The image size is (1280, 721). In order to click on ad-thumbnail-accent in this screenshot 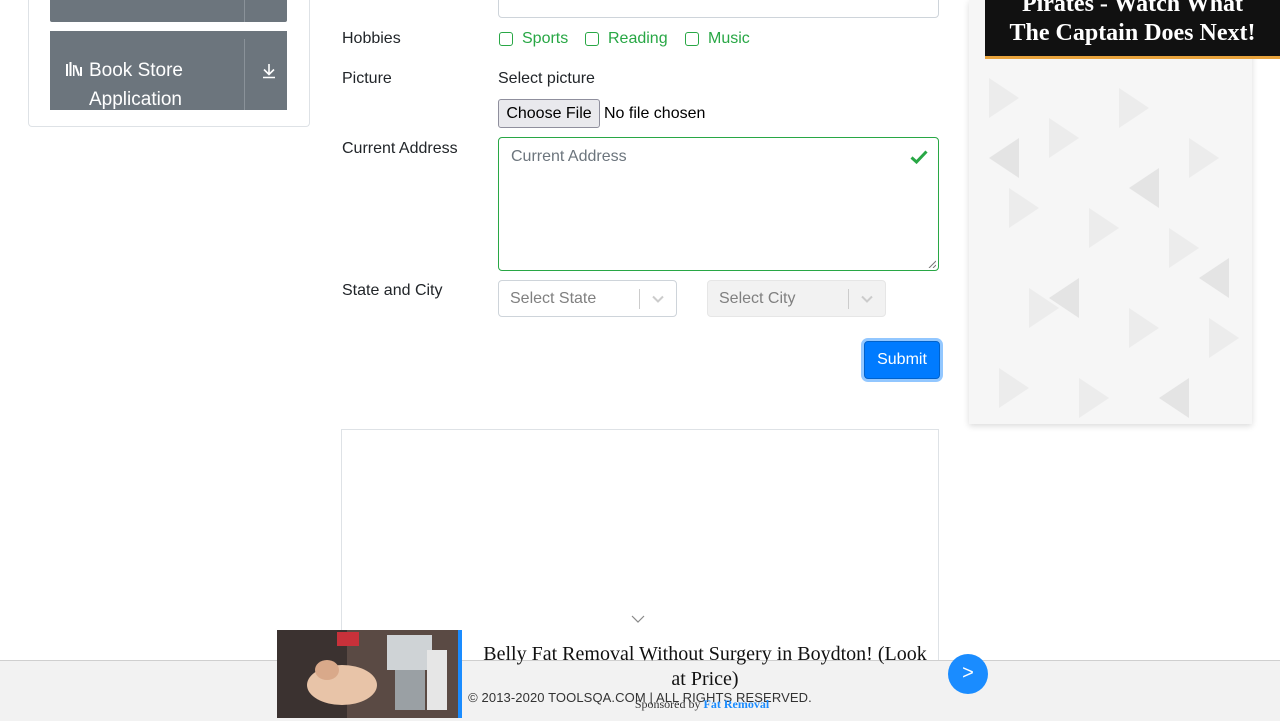, I will do `click(460, 674)`.